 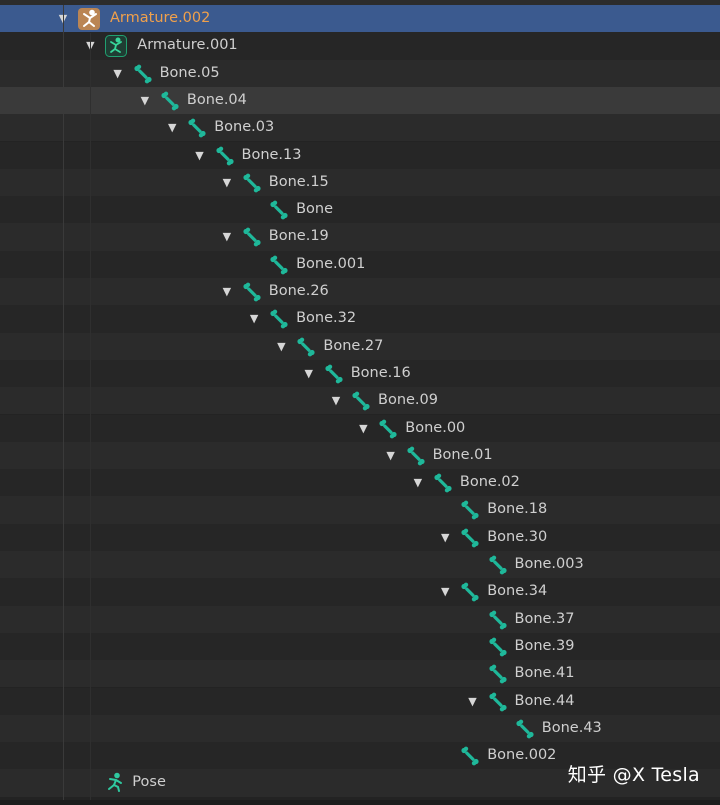 I want to click on outliner-item-label: Bone.30, so click(x=517, y=536).